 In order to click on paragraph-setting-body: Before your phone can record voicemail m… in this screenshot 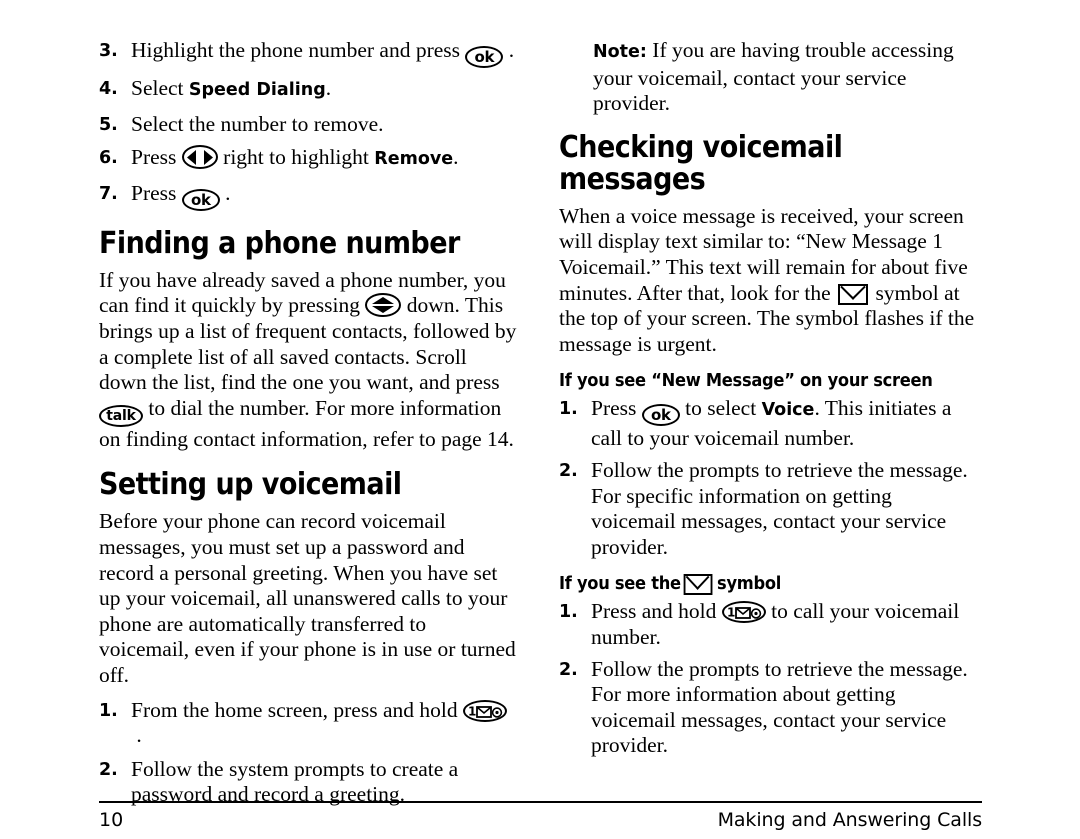, I will do `click(307, 598)`.